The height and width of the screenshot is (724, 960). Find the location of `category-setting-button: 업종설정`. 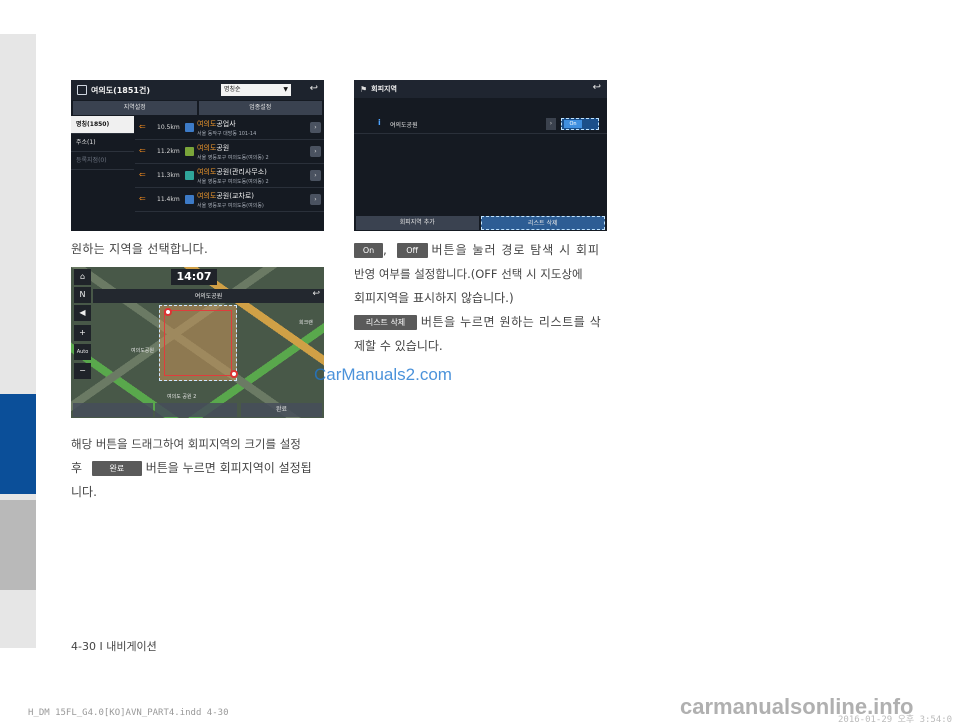

category-setting-button: 업종설정 is located at coordinates (260, 108).